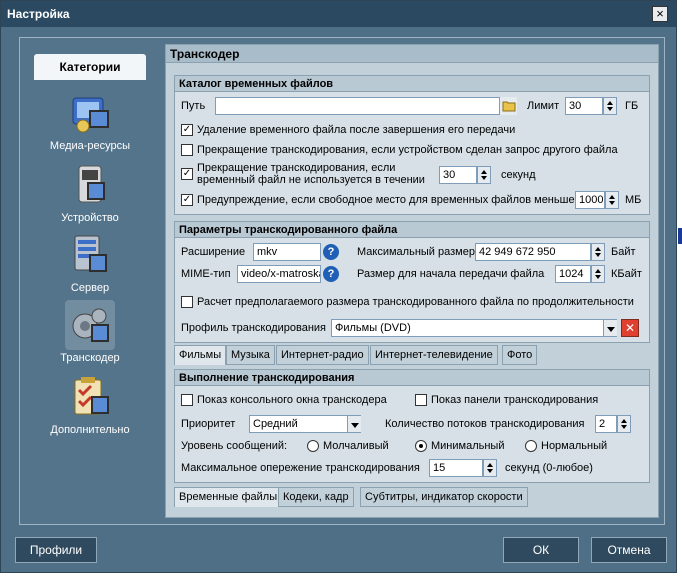 The height and width of the screenshot is (577, 682). Describe the element at coordinates (610, 106) in the screenshot. I see `limit-spinner` at that location.